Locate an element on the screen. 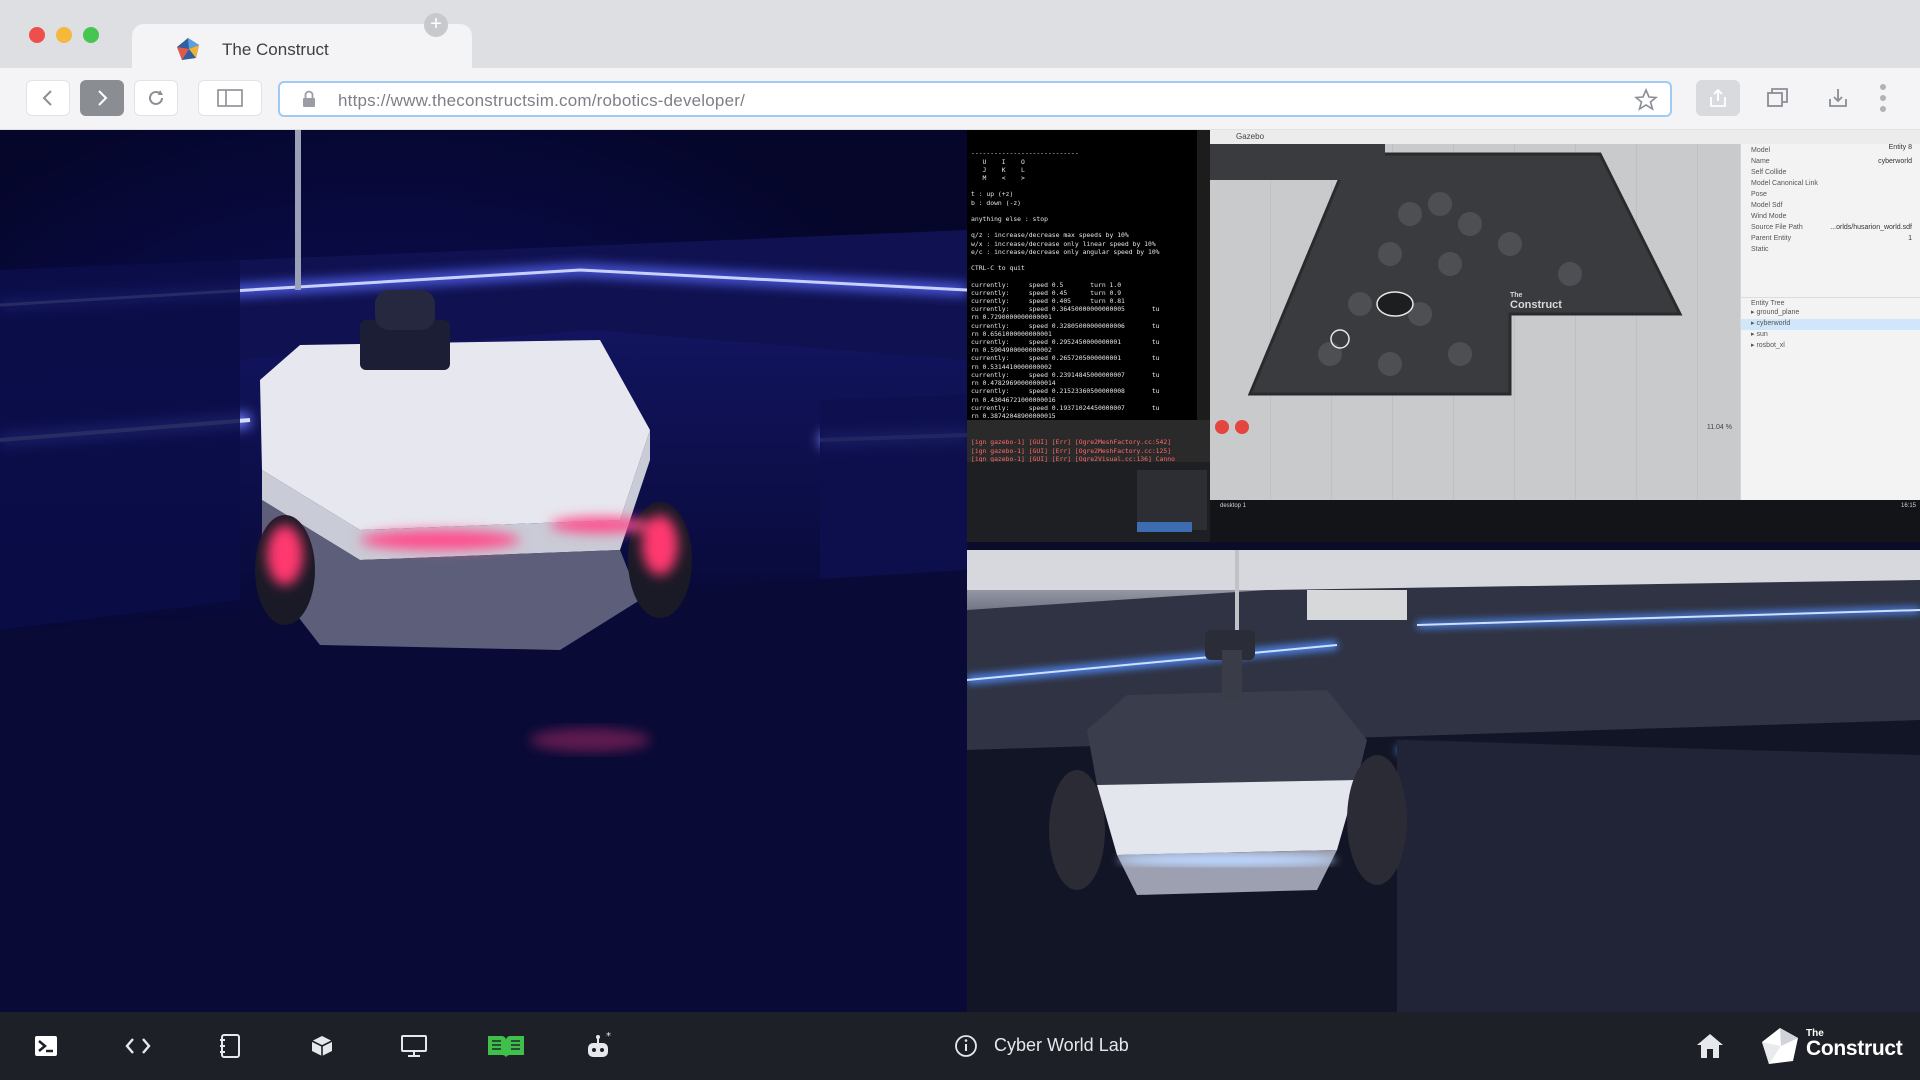 This screenshot has height=1080, width=1920. gazebo-3d-view: The Construct 11.04 % is located at coordinates (1475, 322).